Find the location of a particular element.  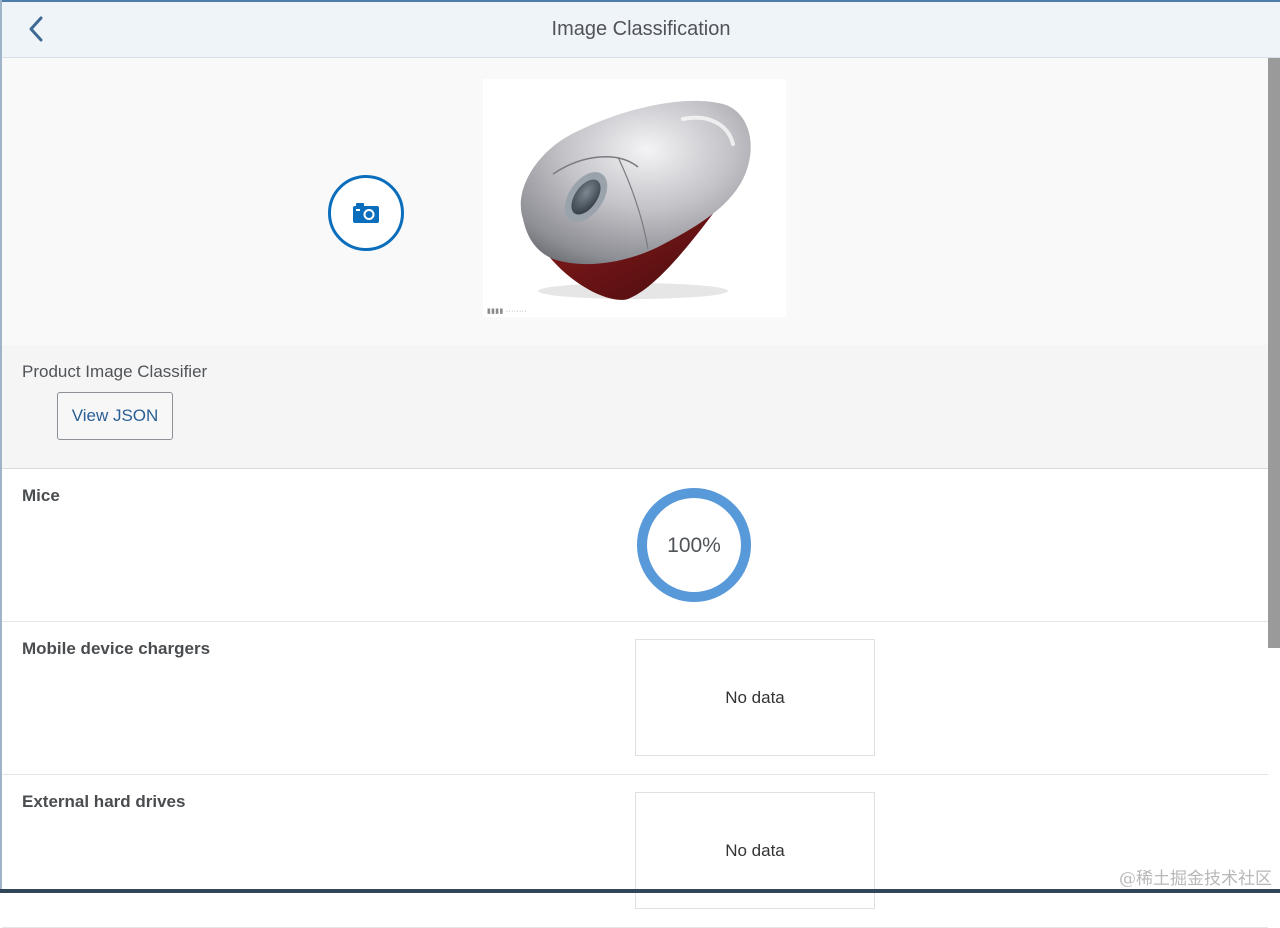

uploaded-image-preview: ▮▮▮▮ ········ is located at coordinates (634, 198).